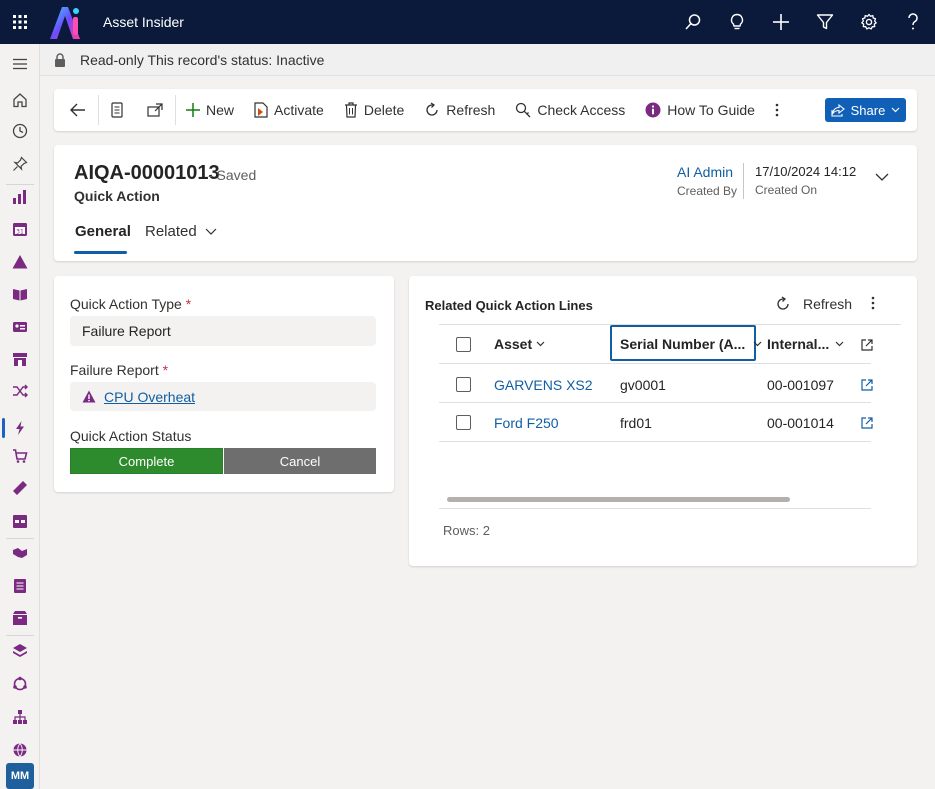 This screenshot has height=789, width=935. Describe the element at coordinates (20, 750) in the screenshot. I see `globe-icon` at that location.